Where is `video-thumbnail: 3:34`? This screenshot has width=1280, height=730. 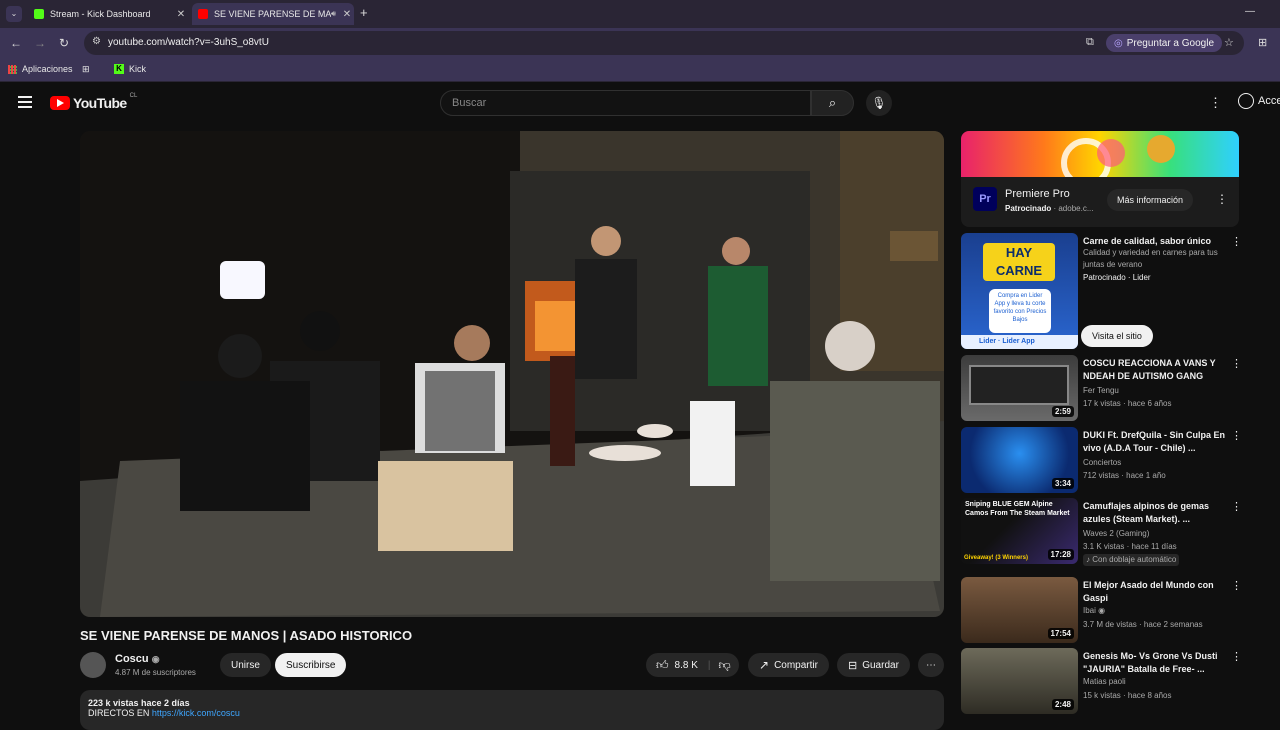 video-thumbnail: 3:34 is located at coordinates (1019, 460).